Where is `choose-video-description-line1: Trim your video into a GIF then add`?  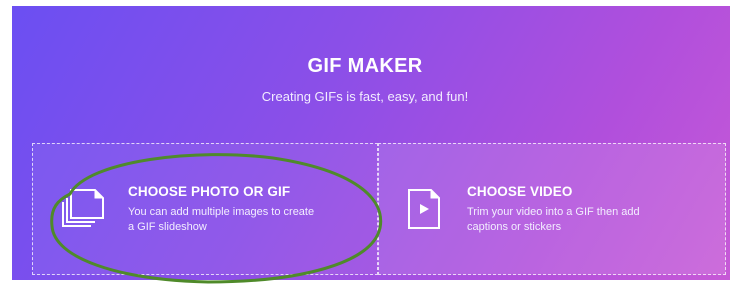
choose-video-description-line1: Trim your video into a GIF then add is located at coordinates (553, 212).